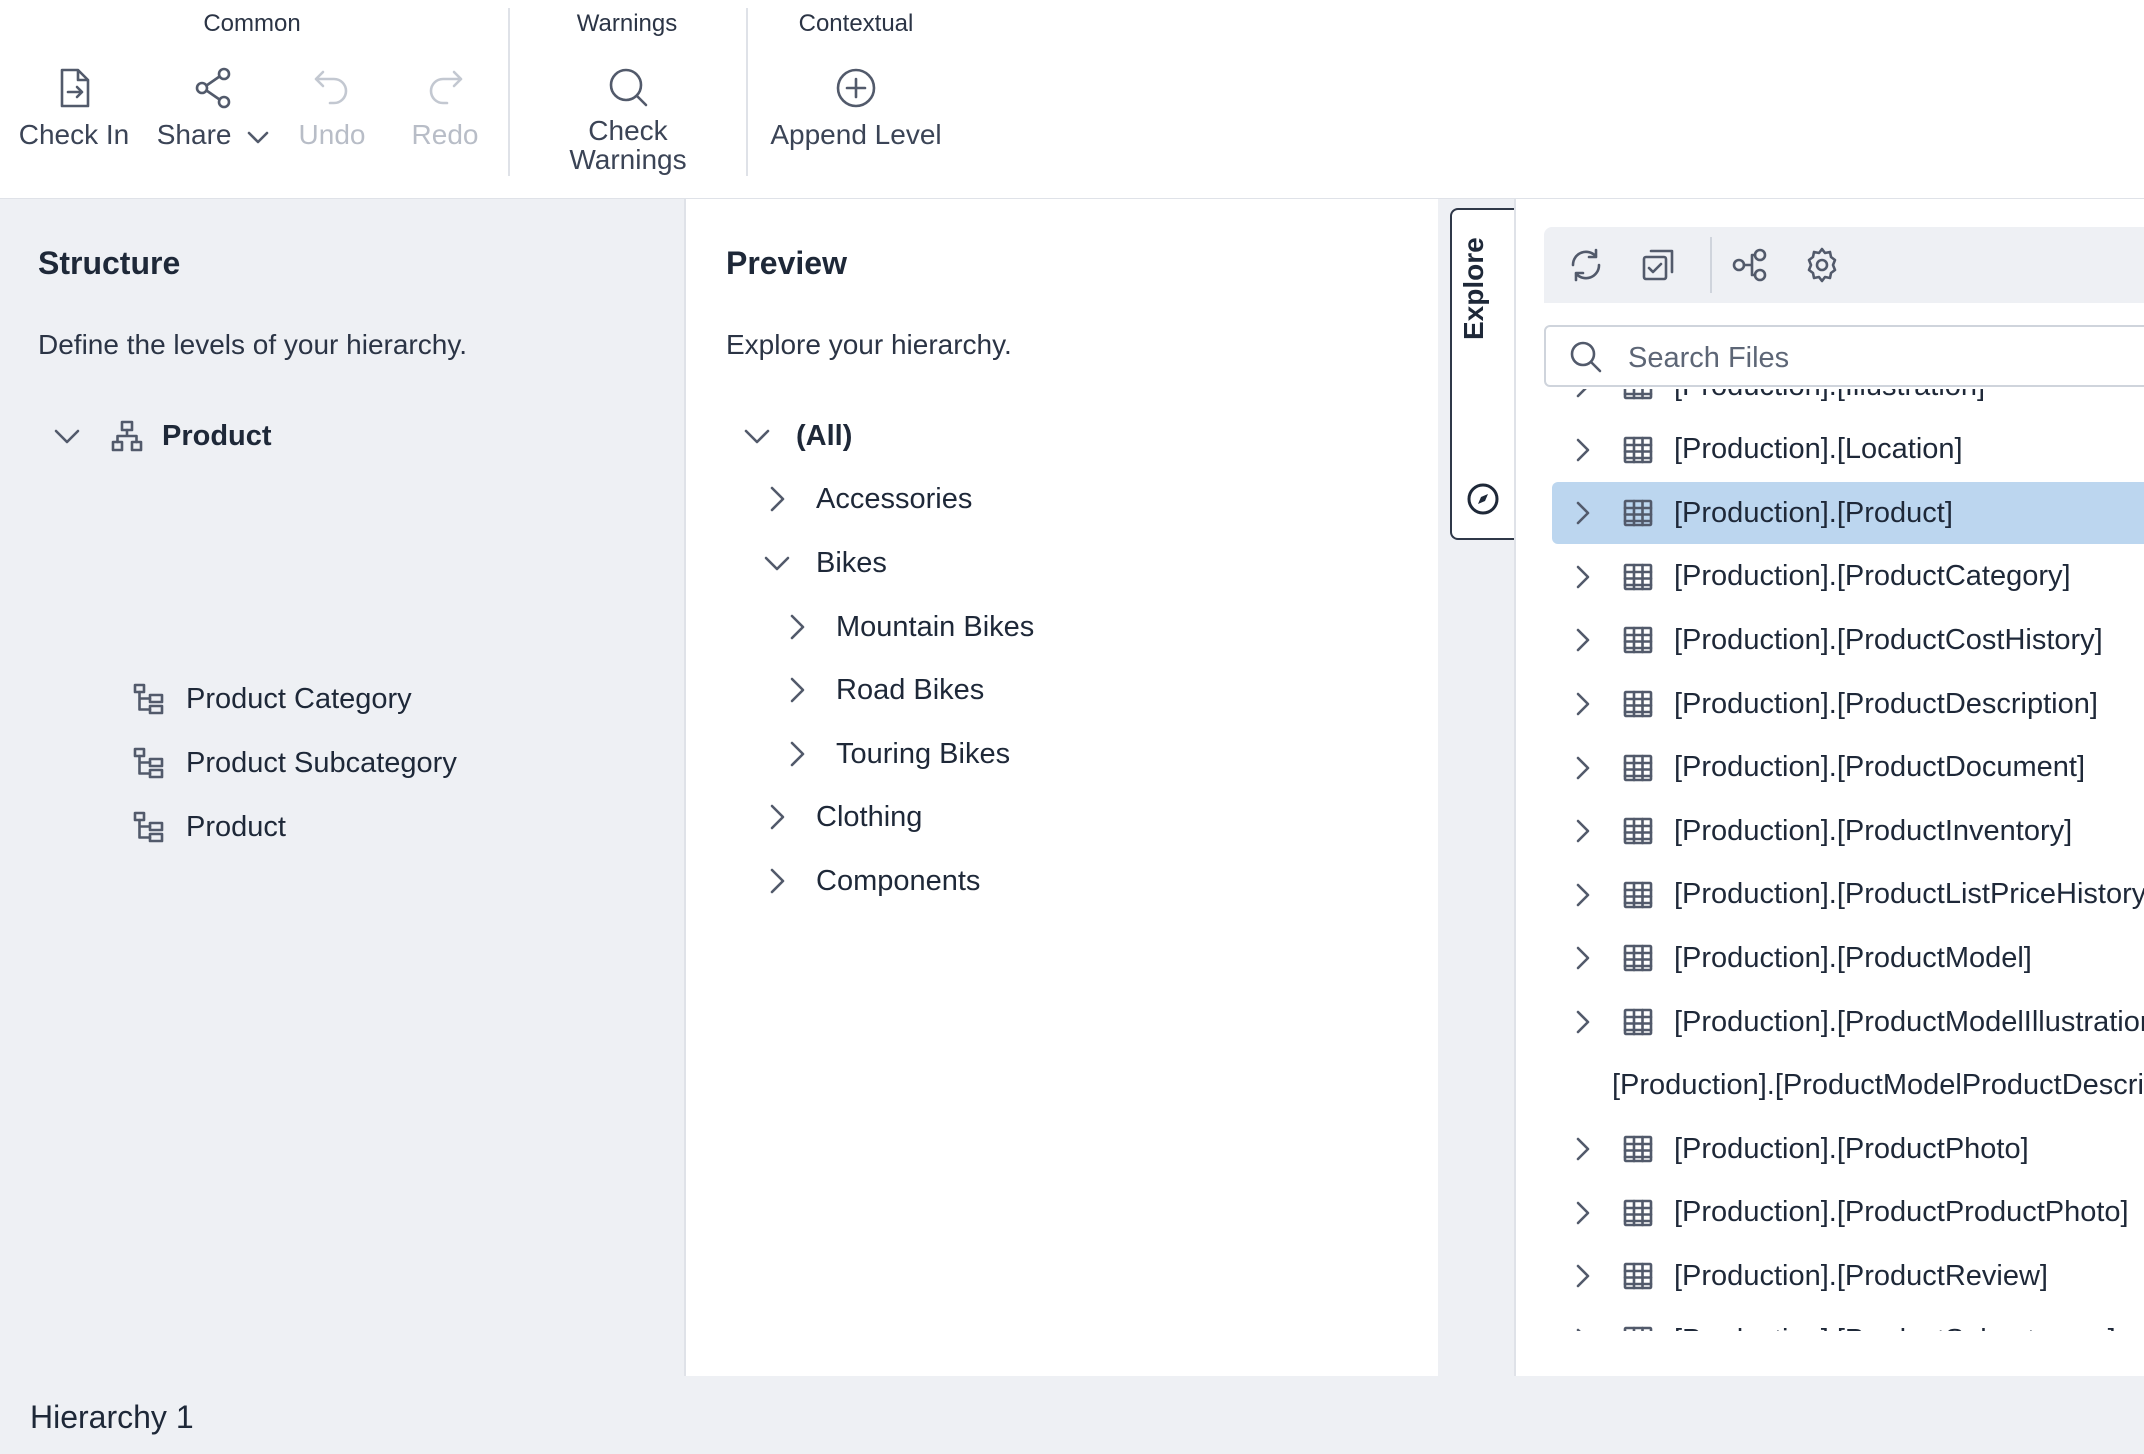 The width and height of the screenshot is (2144, 1454). I want to click on file-row: [Production].[Location], so click(1848, 450).